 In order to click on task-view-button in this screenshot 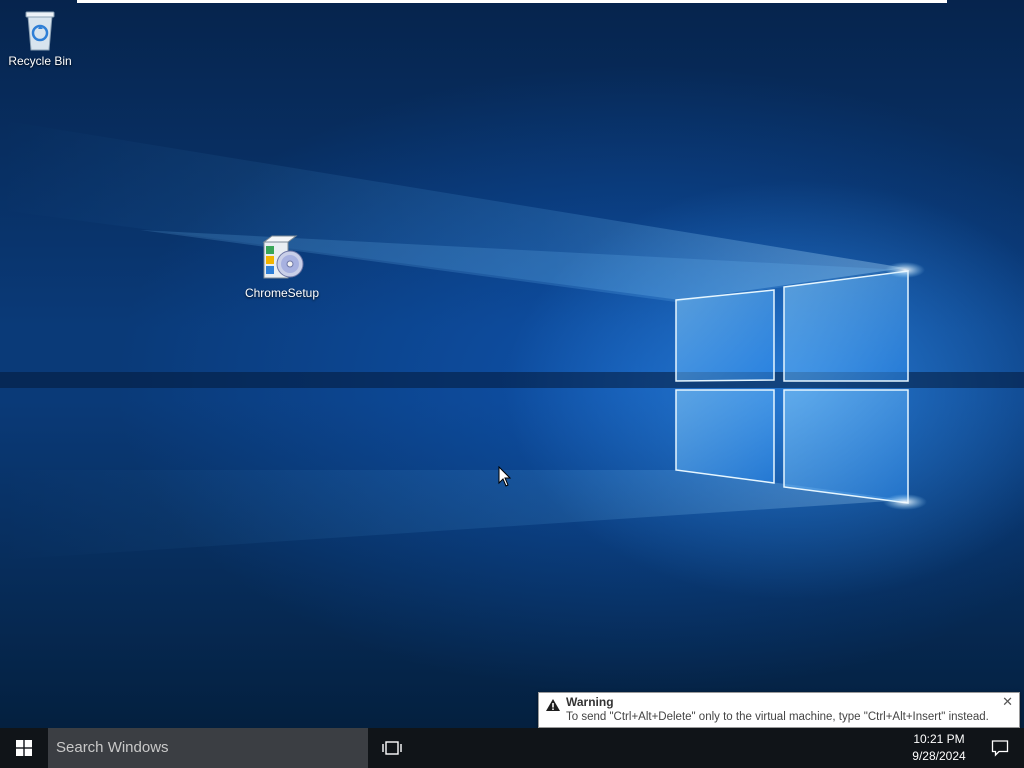, I will do `click(392, 748)`.